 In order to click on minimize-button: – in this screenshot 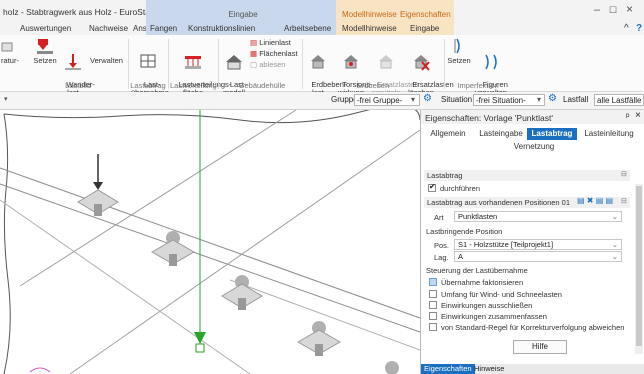, I will do `click(597, 10)`.